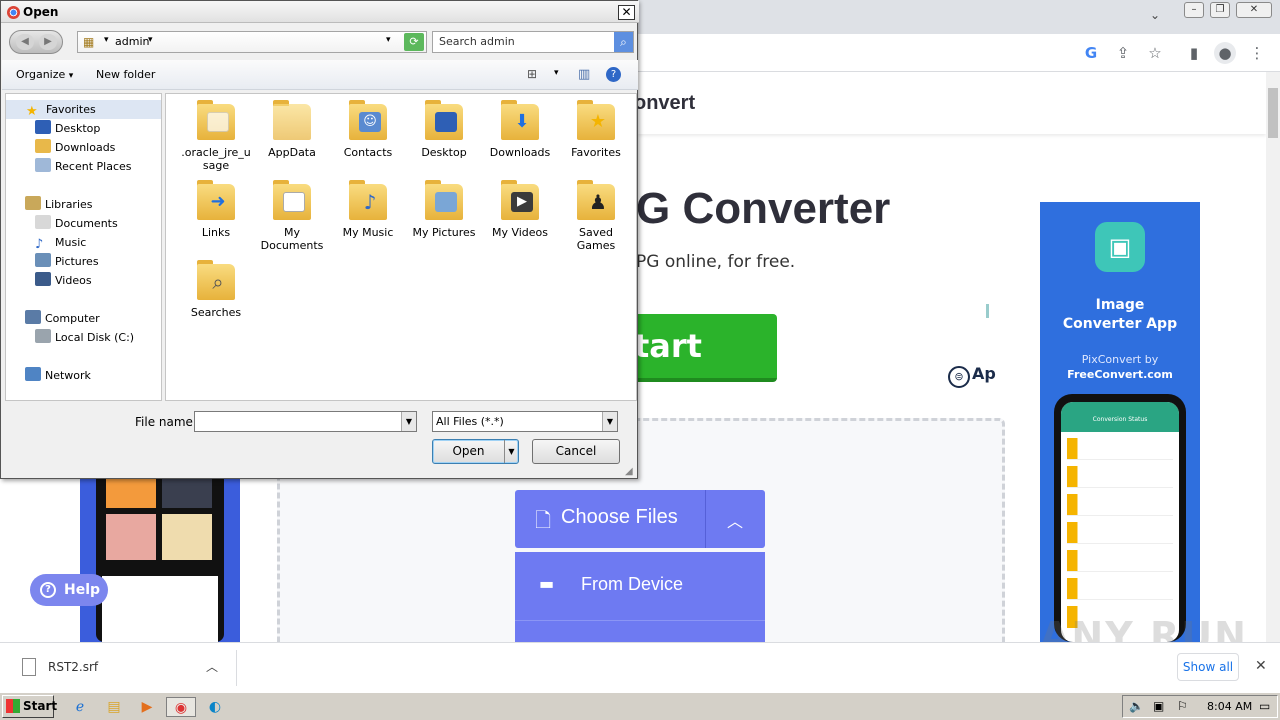  What do you see at coordinates (477, 41) in the screenshot?
I see `search-placeholder: Search admin` at bounding box center [477, 41].